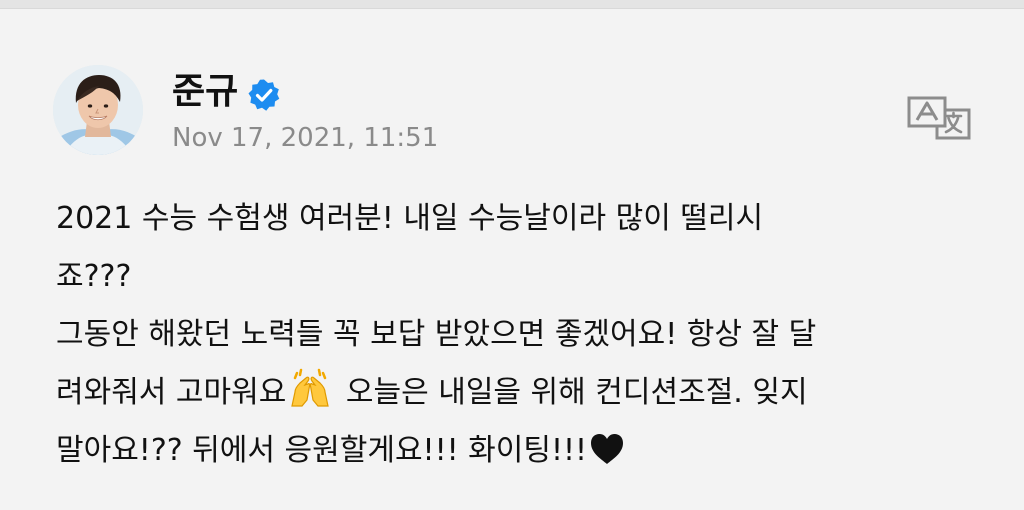 The width and height of the screenshot is (1024, 510). I want to click on post-body-text: 말아요!?? 뒤에서 응원할게요!!! 화이팅!!!, so click(322, 450).